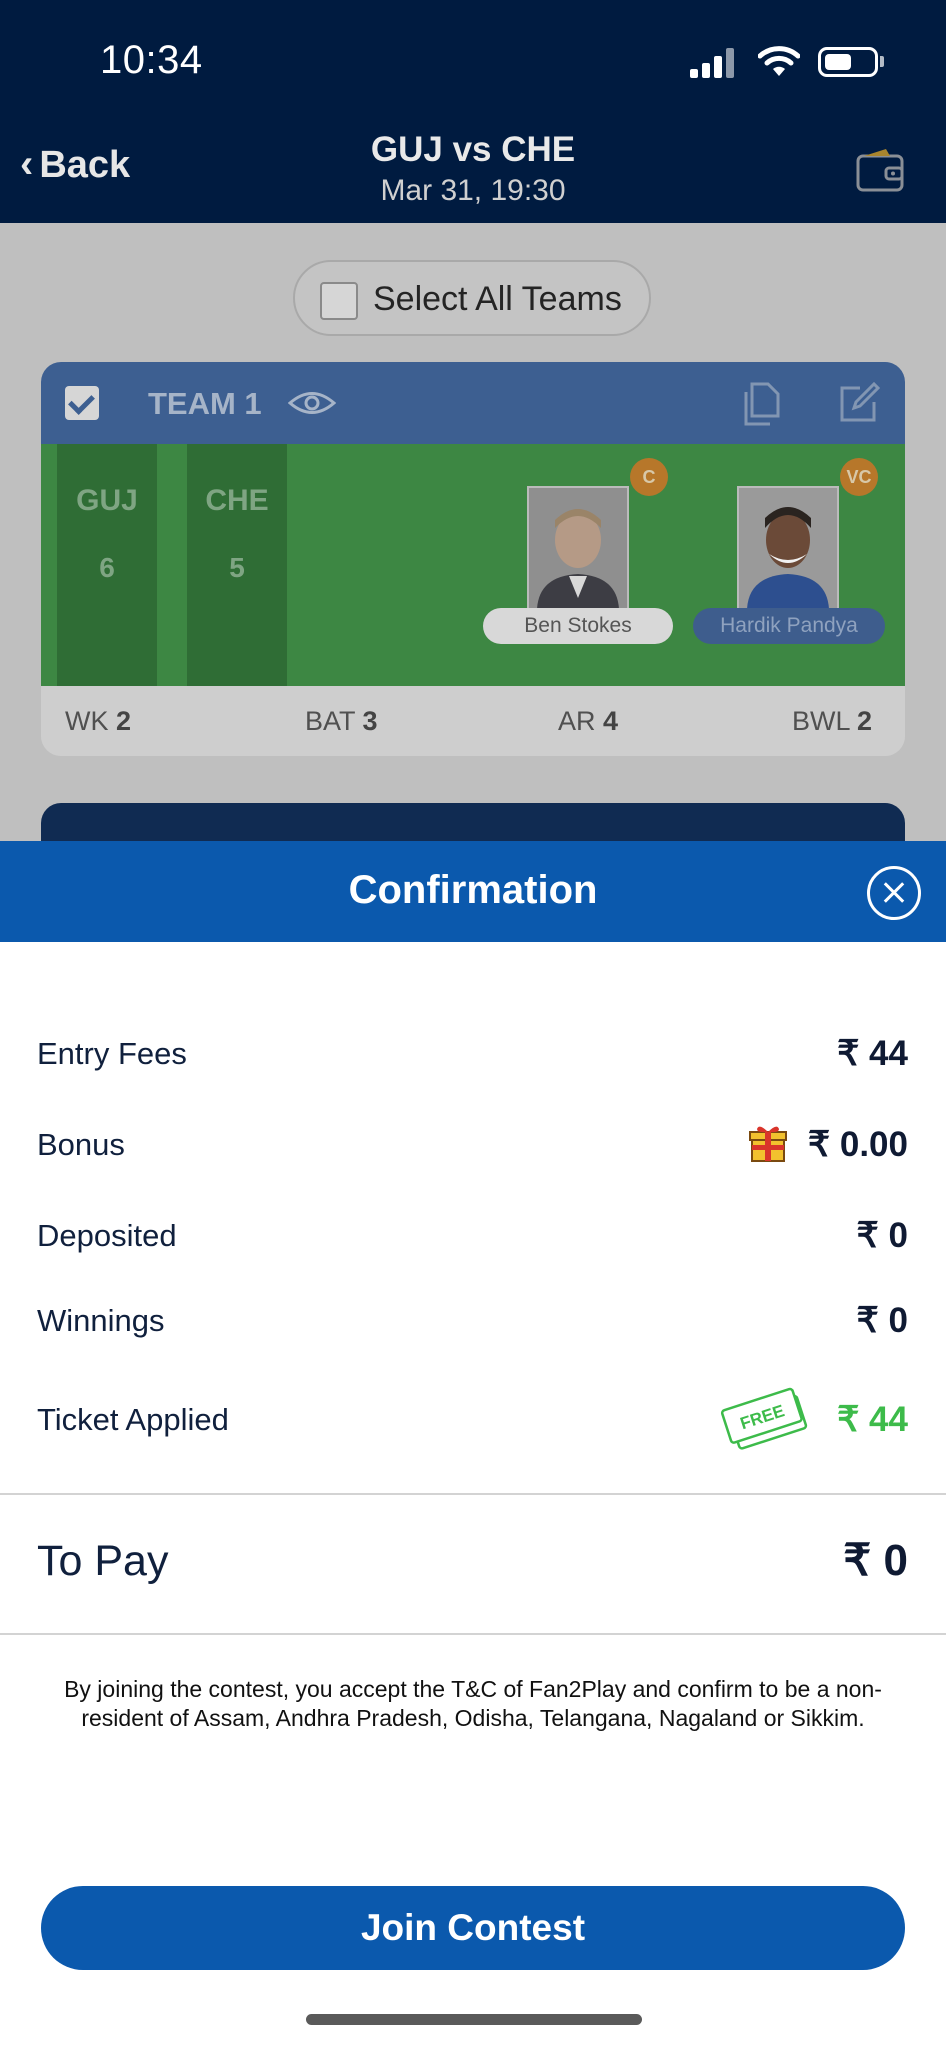 Image resolution: width=946 pixels, height=2048 pixels. I want to click on vice-captain-avatar, so click(788, 548).